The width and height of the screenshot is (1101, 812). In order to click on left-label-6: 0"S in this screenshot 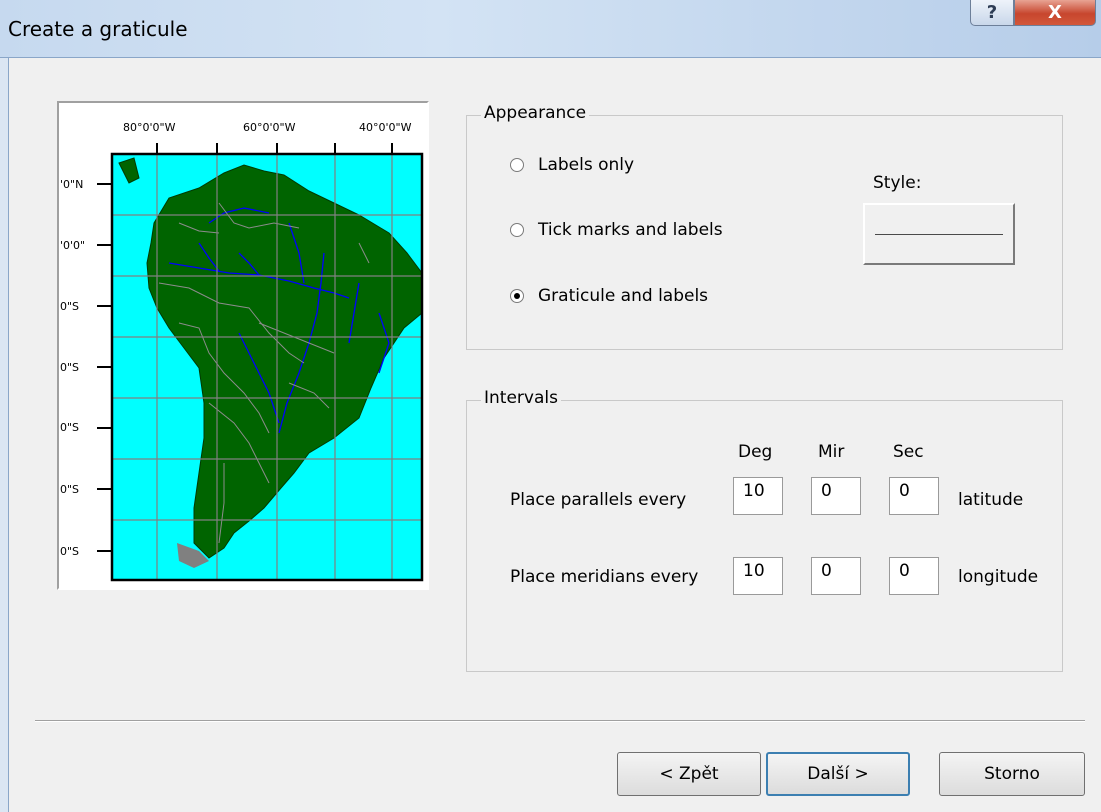, I will do `click(69, 489)`.